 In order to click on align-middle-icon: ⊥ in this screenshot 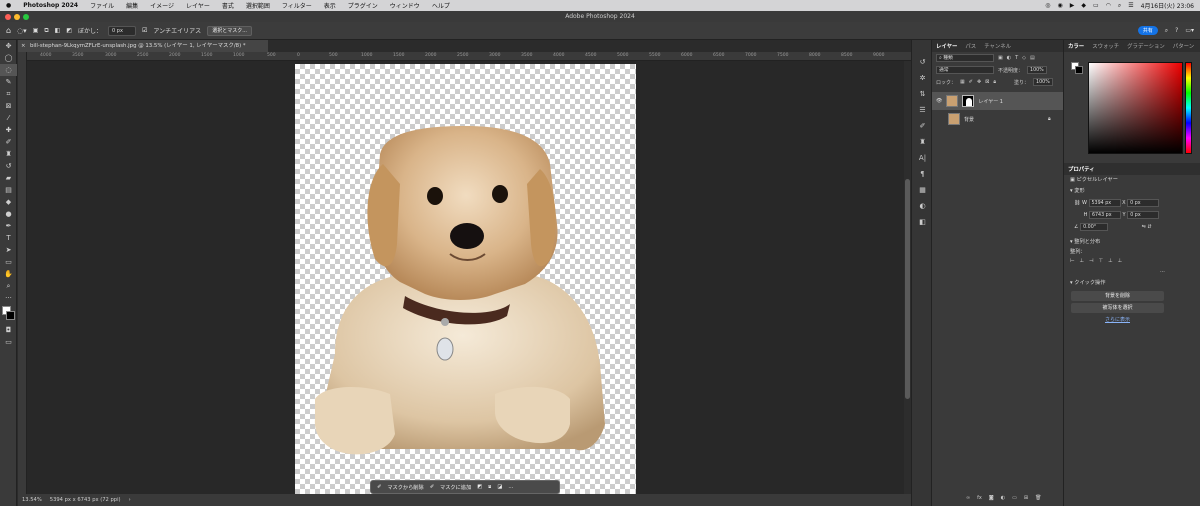, I will do `click(1113, 261)`.